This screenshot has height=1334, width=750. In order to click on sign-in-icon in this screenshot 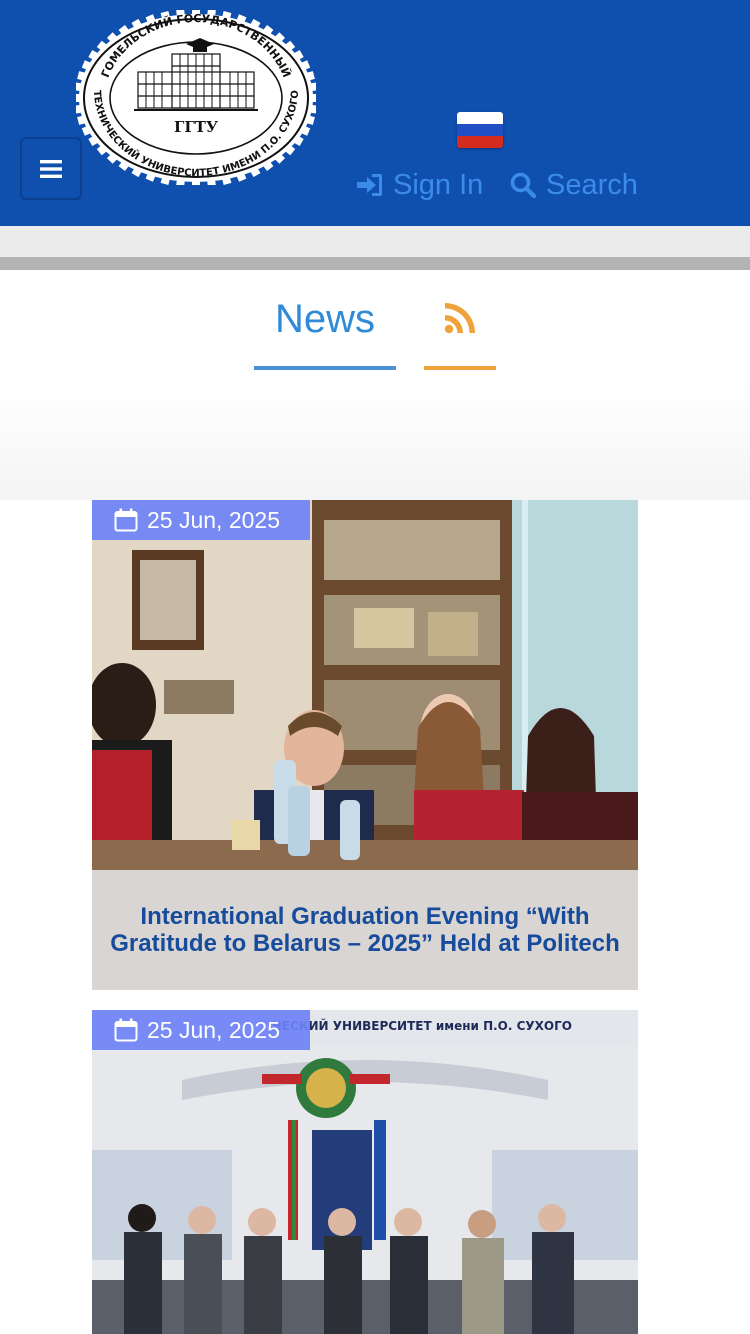, I will do `click(369, 185)`.